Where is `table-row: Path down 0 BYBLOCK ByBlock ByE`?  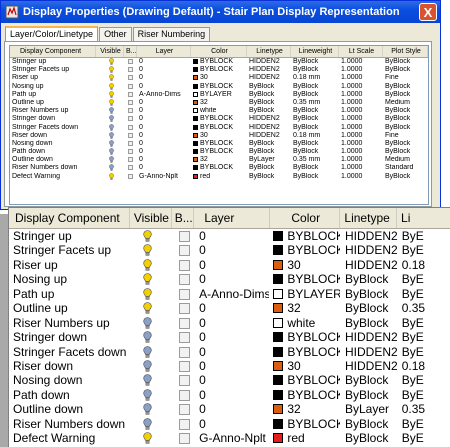 table-row: Path down 0 BYBLOCK ByBlock ByE is located at coordinates (229, 395).